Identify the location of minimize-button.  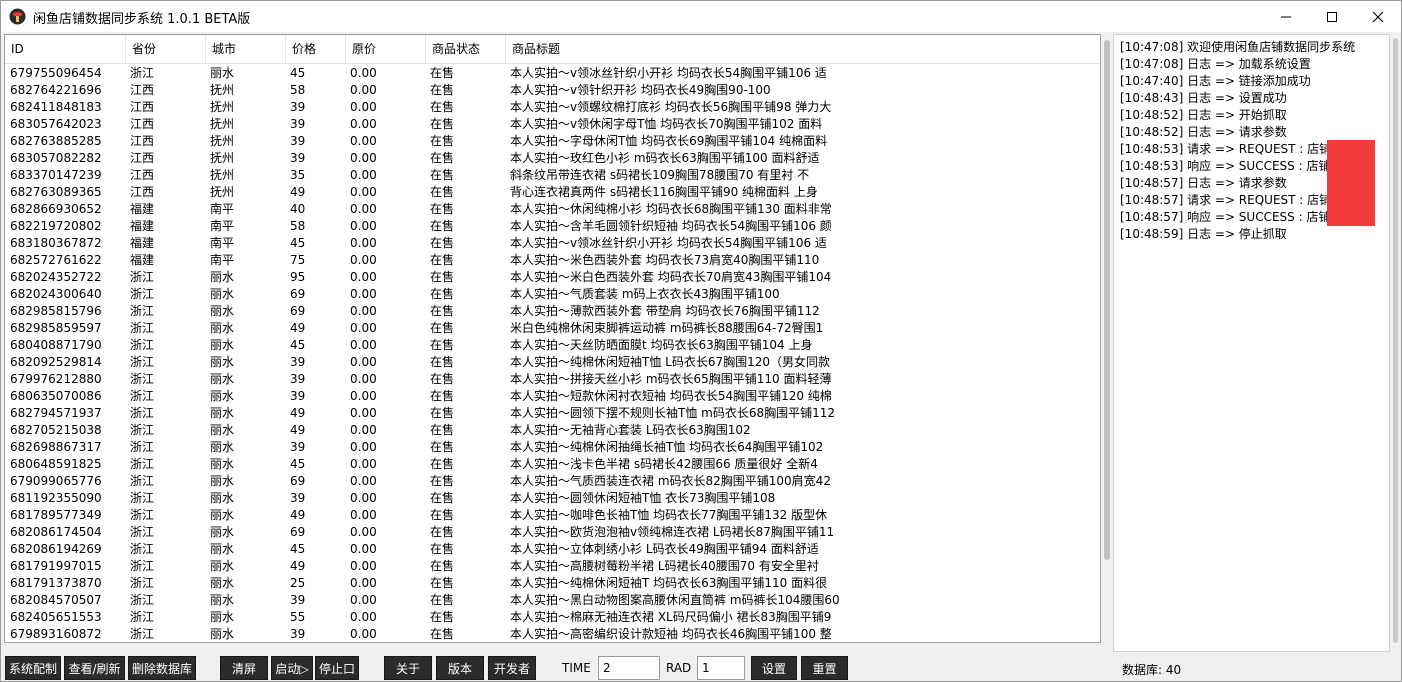
(1286, 16).